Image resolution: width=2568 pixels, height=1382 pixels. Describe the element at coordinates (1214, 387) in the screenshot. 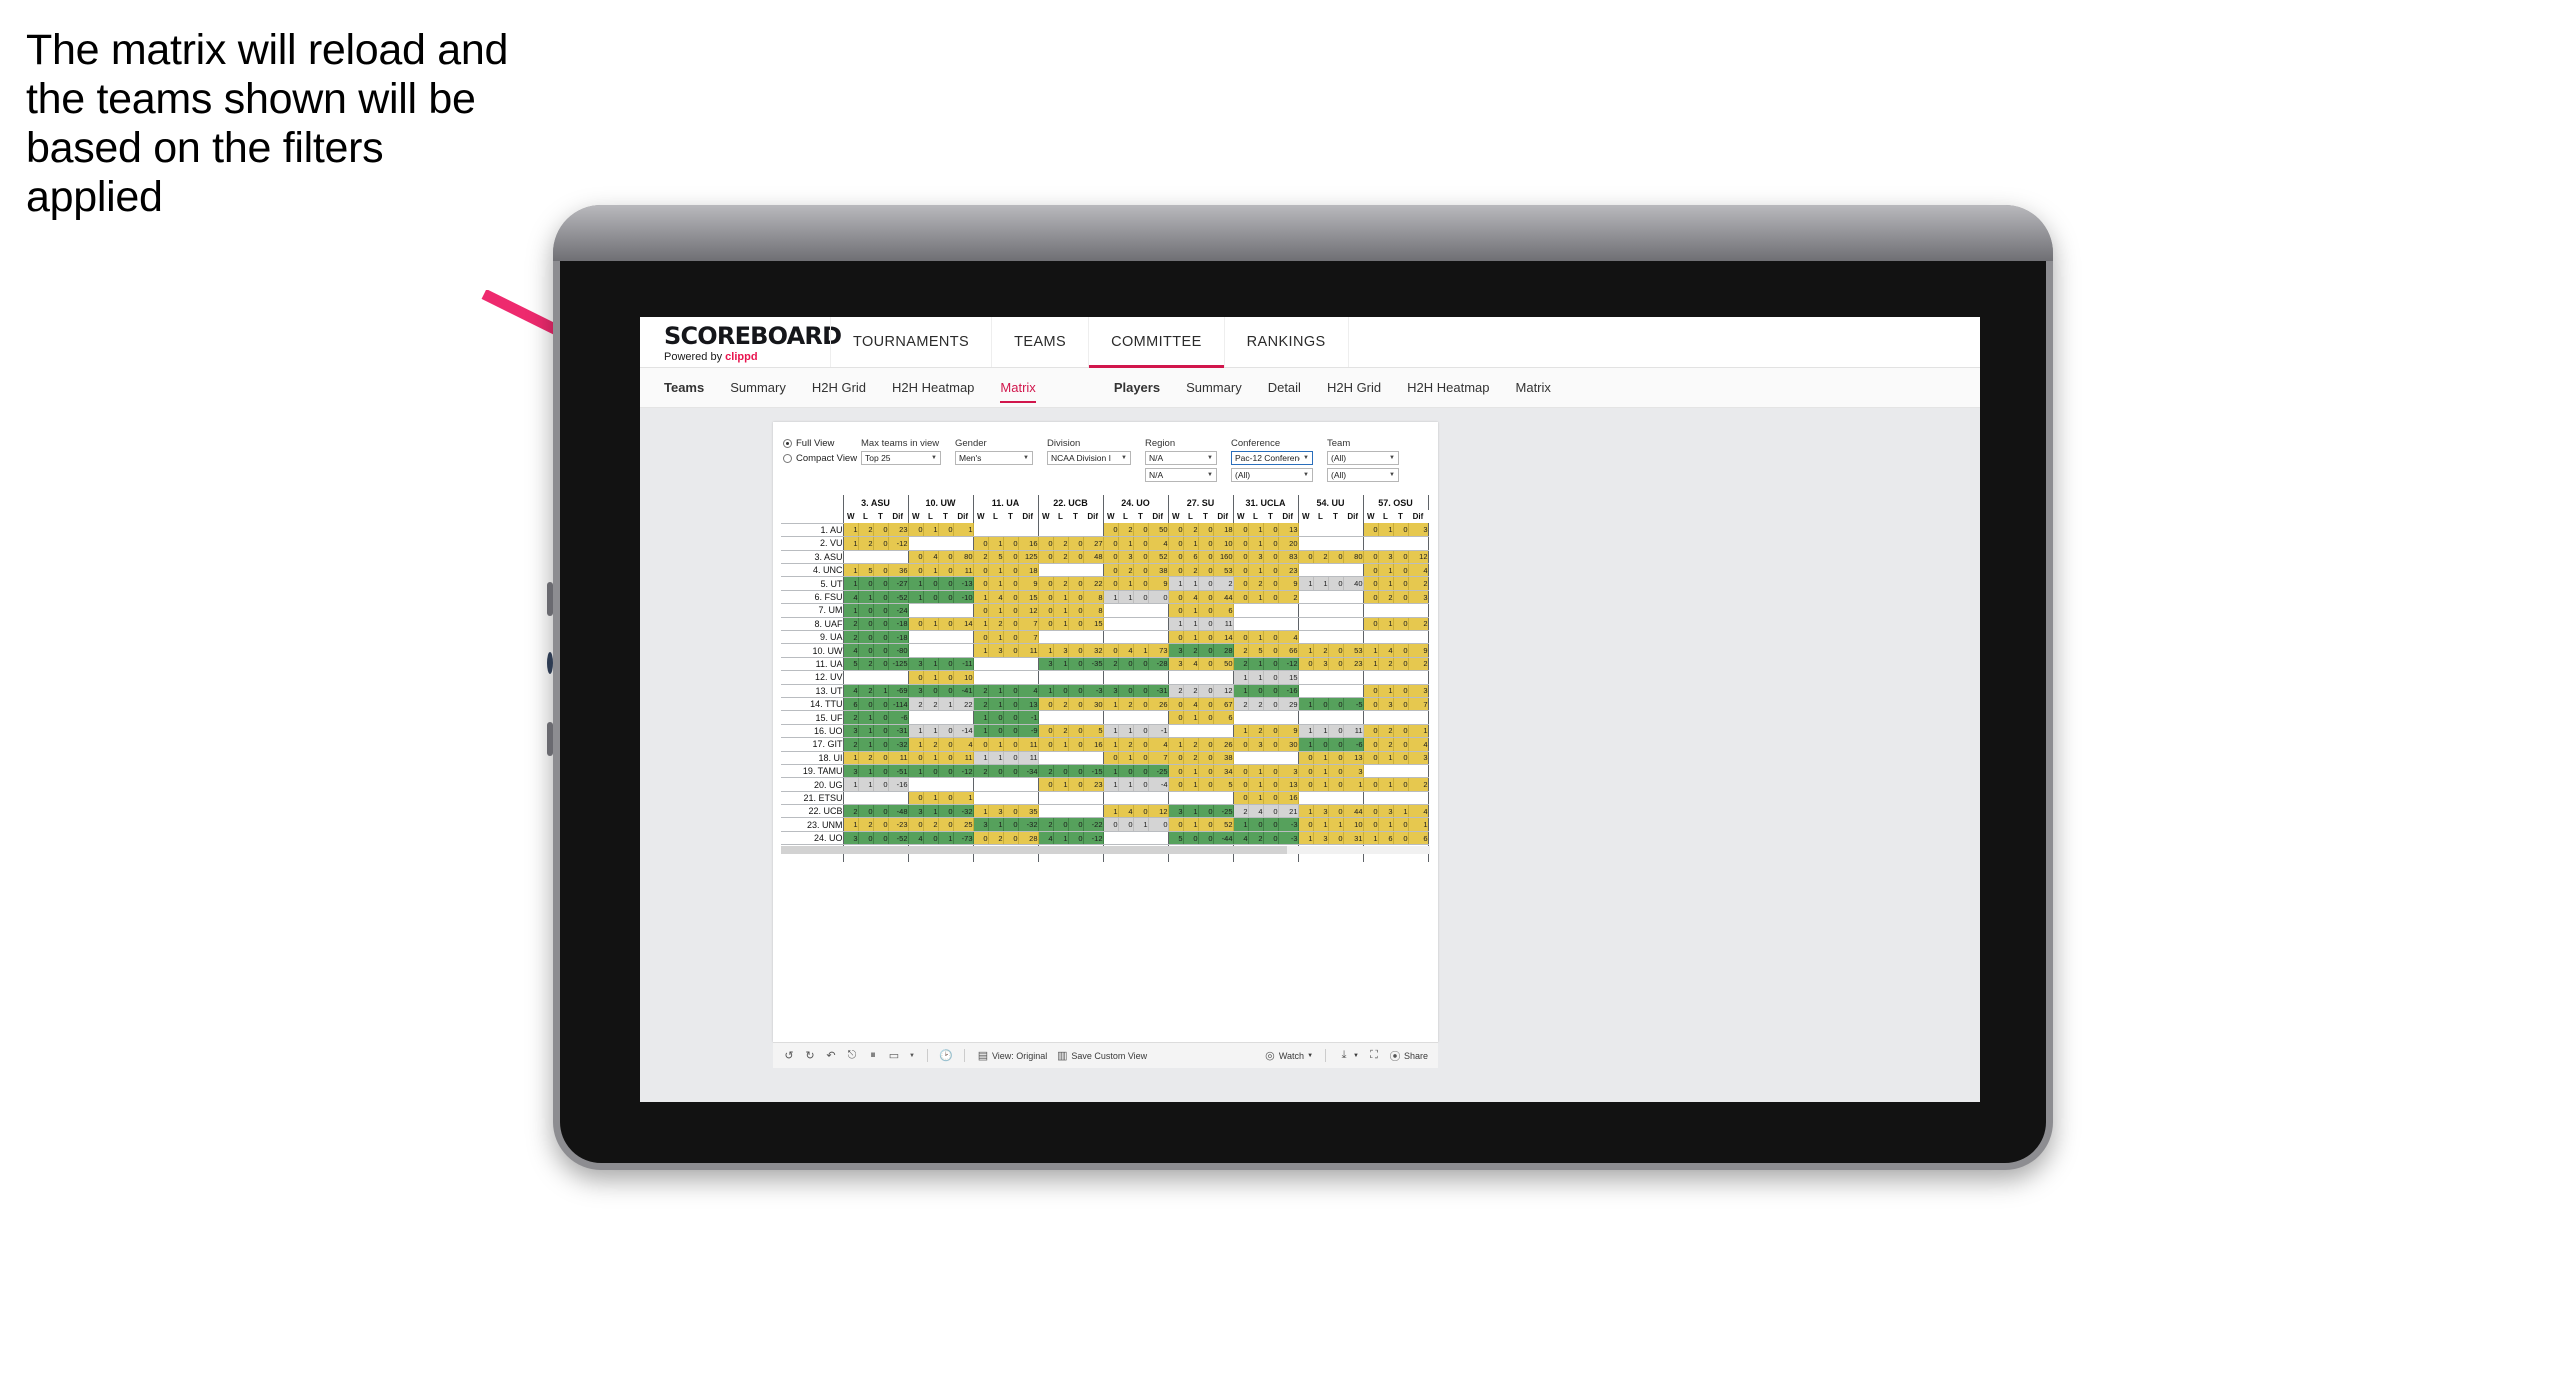

I see `subnav-players-summary: Summary` at that location.